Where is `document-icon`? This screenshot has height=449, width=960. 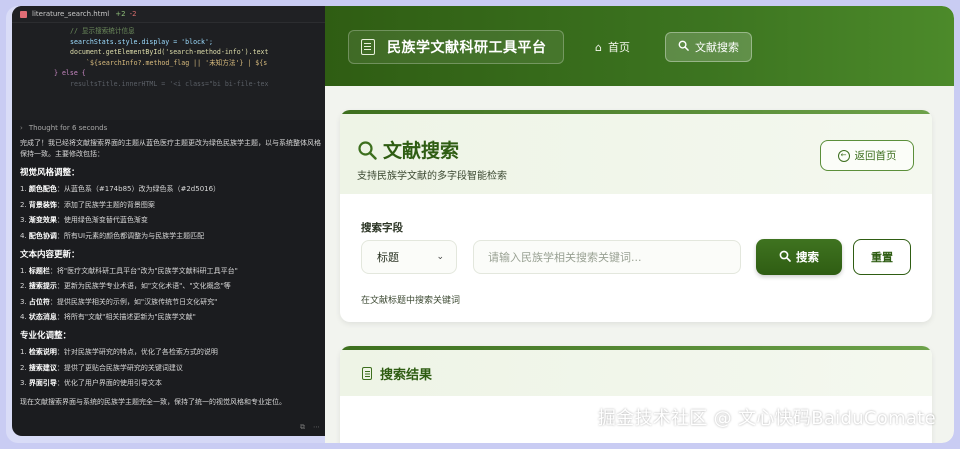
document-icon is located at coordinates (367, 373).